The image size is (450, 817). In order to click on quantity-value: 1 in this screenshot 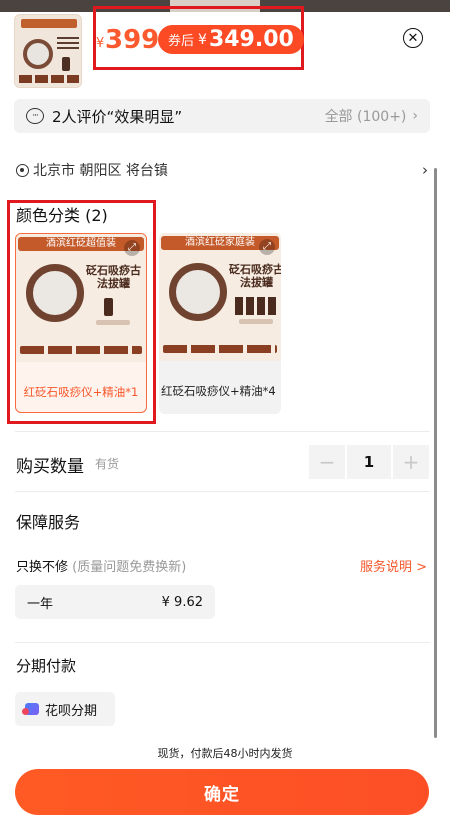, I will do `click(369, 462)`.